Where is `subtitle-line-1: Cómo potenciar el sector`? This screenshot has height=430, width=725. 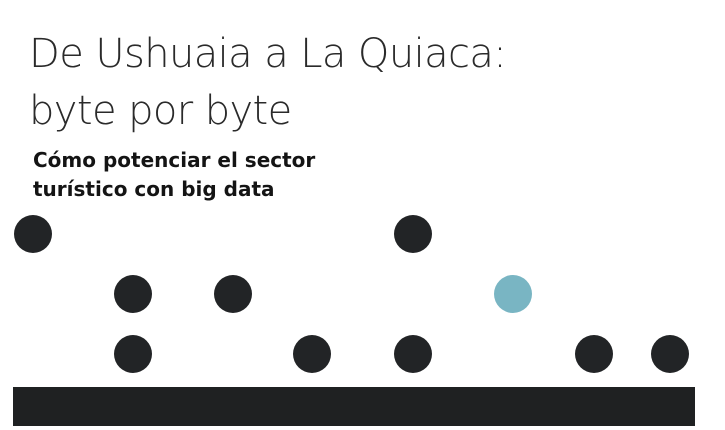 subtitle-line-1: Cómo potenciar el sector is located at coordinates (174, 160).